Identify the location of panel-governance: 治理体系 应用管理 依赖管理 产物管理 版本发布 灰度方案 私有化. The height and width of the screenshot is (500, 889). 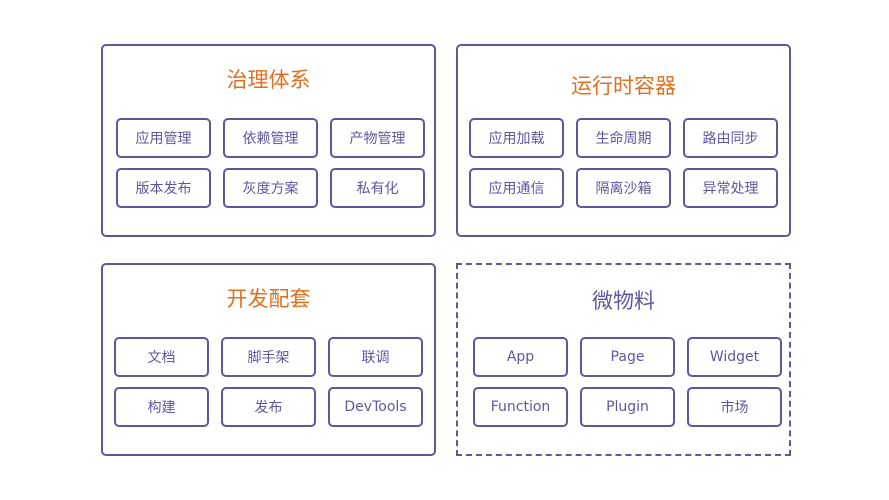
(268, 140).